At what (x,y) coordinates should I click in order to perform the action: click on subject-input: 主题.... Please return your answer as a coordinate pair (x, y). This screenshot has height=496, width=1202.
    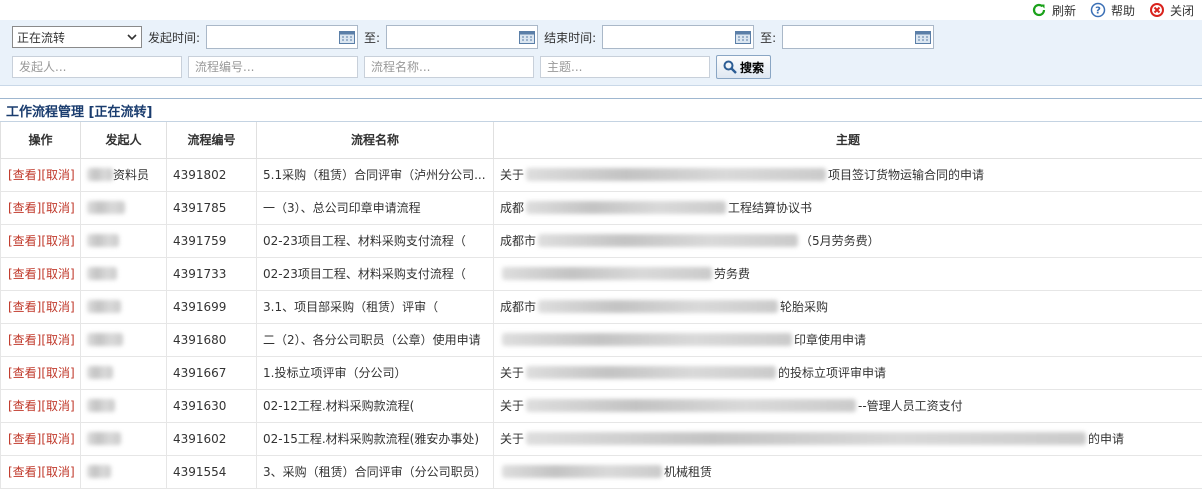
    Looking at the image, I should click on (625, 67).